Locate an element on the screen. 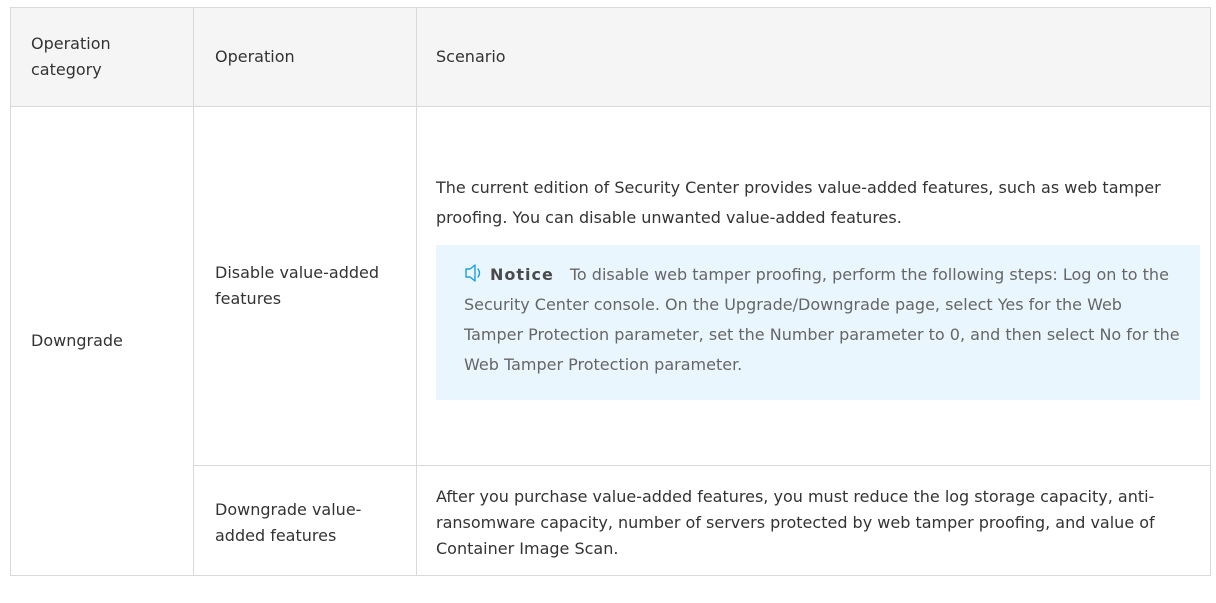  header-operation-category: Operation category is located at coordinates (102, 57).